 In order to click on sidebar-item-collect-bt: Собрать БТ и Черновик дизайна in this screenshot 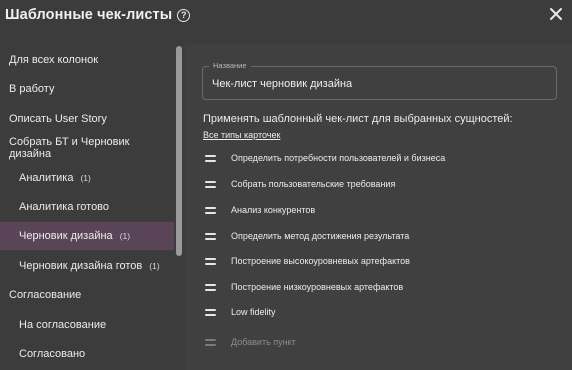, I will do `click(87, 148)`.